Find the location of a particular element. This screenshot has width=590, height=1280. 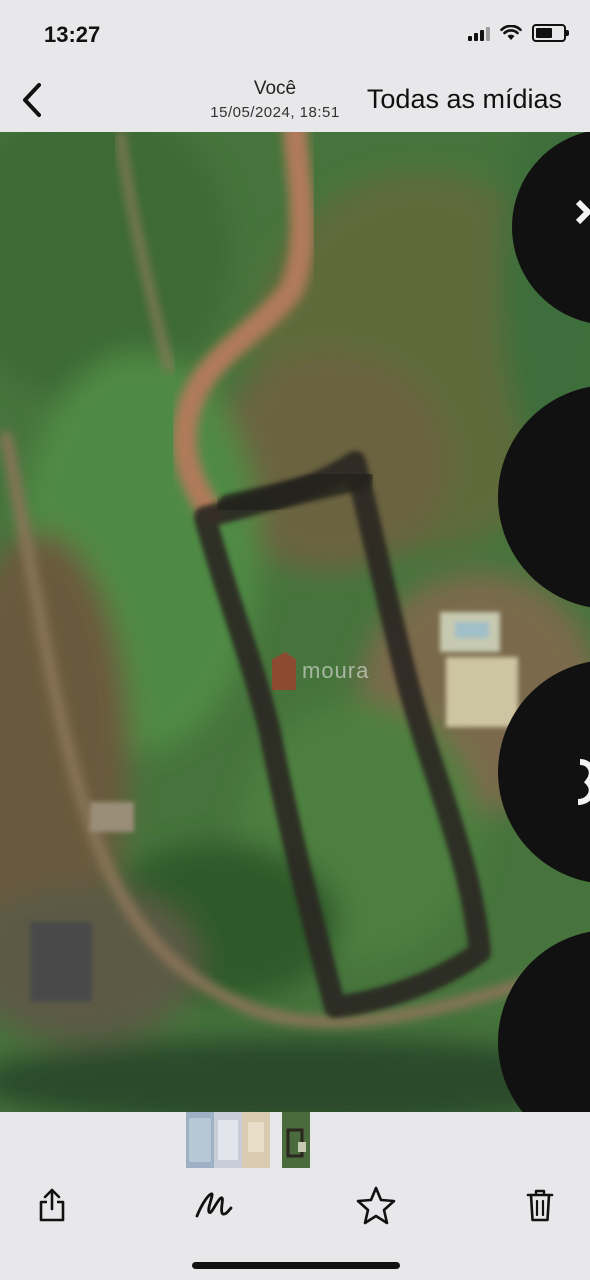

nav-title: Você is located at coordinates (275, 88).